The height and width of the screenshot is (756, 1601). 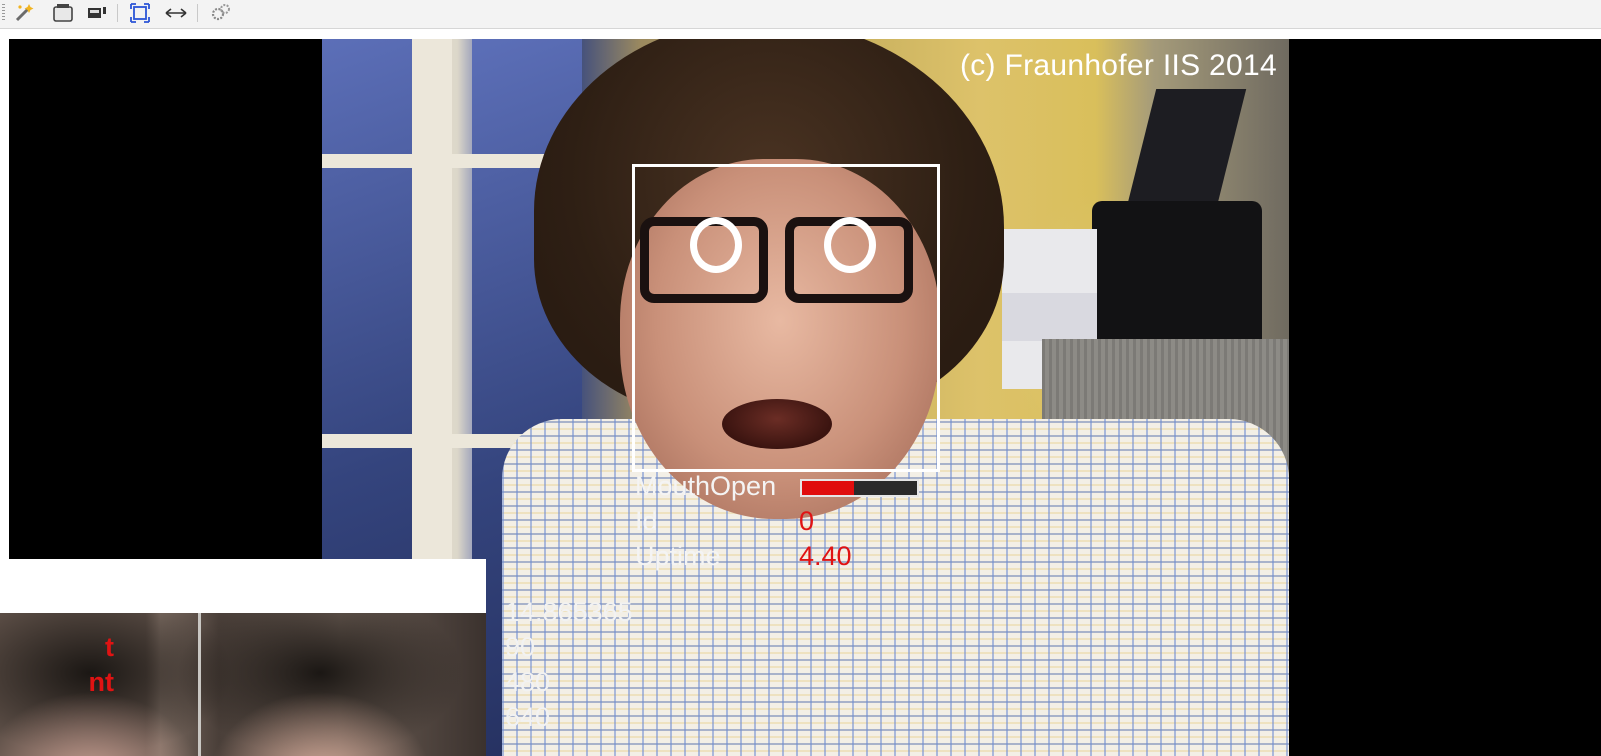 I want to click on stat-row: t 90, so click(x=350, y=649).